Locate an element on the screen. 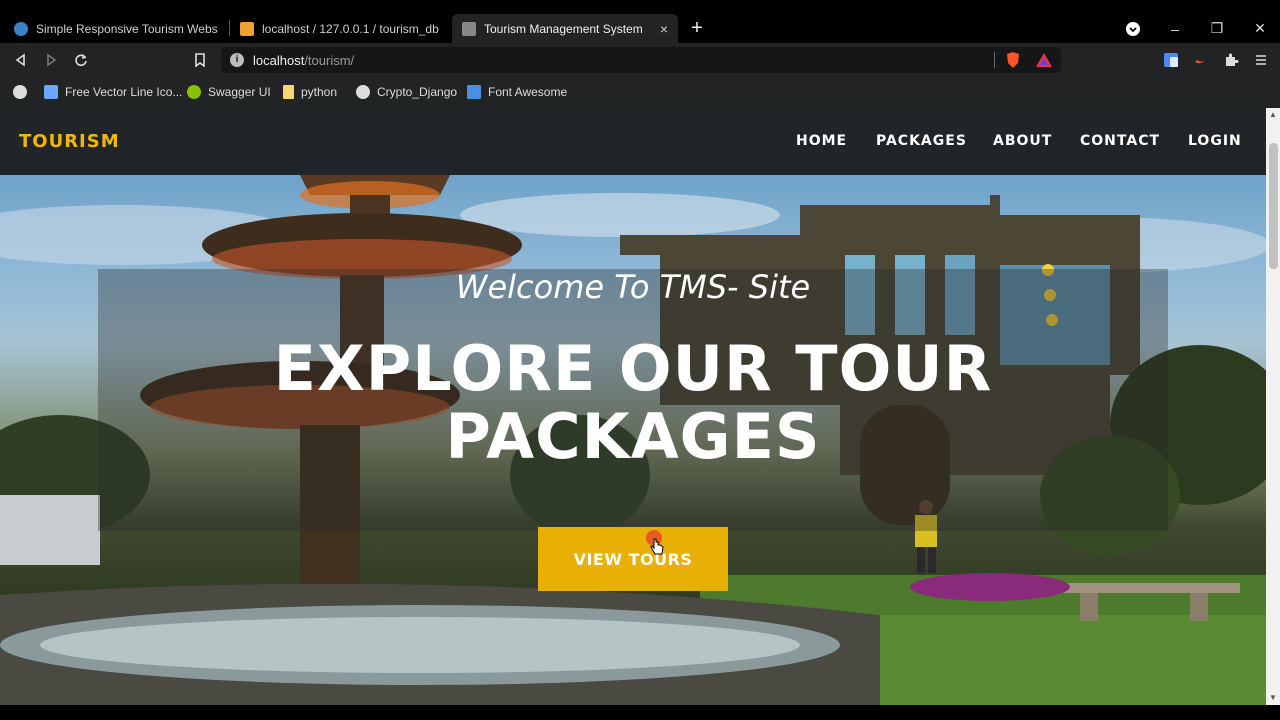  tab-close-icon: × is located at coordinates (664, 29).